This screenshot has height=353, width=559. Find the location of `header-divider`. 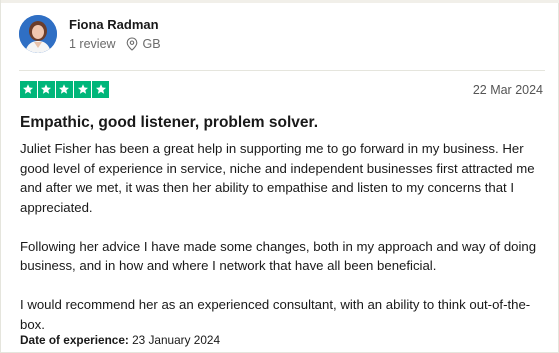

header-divider is located at coordinates (282, 70).